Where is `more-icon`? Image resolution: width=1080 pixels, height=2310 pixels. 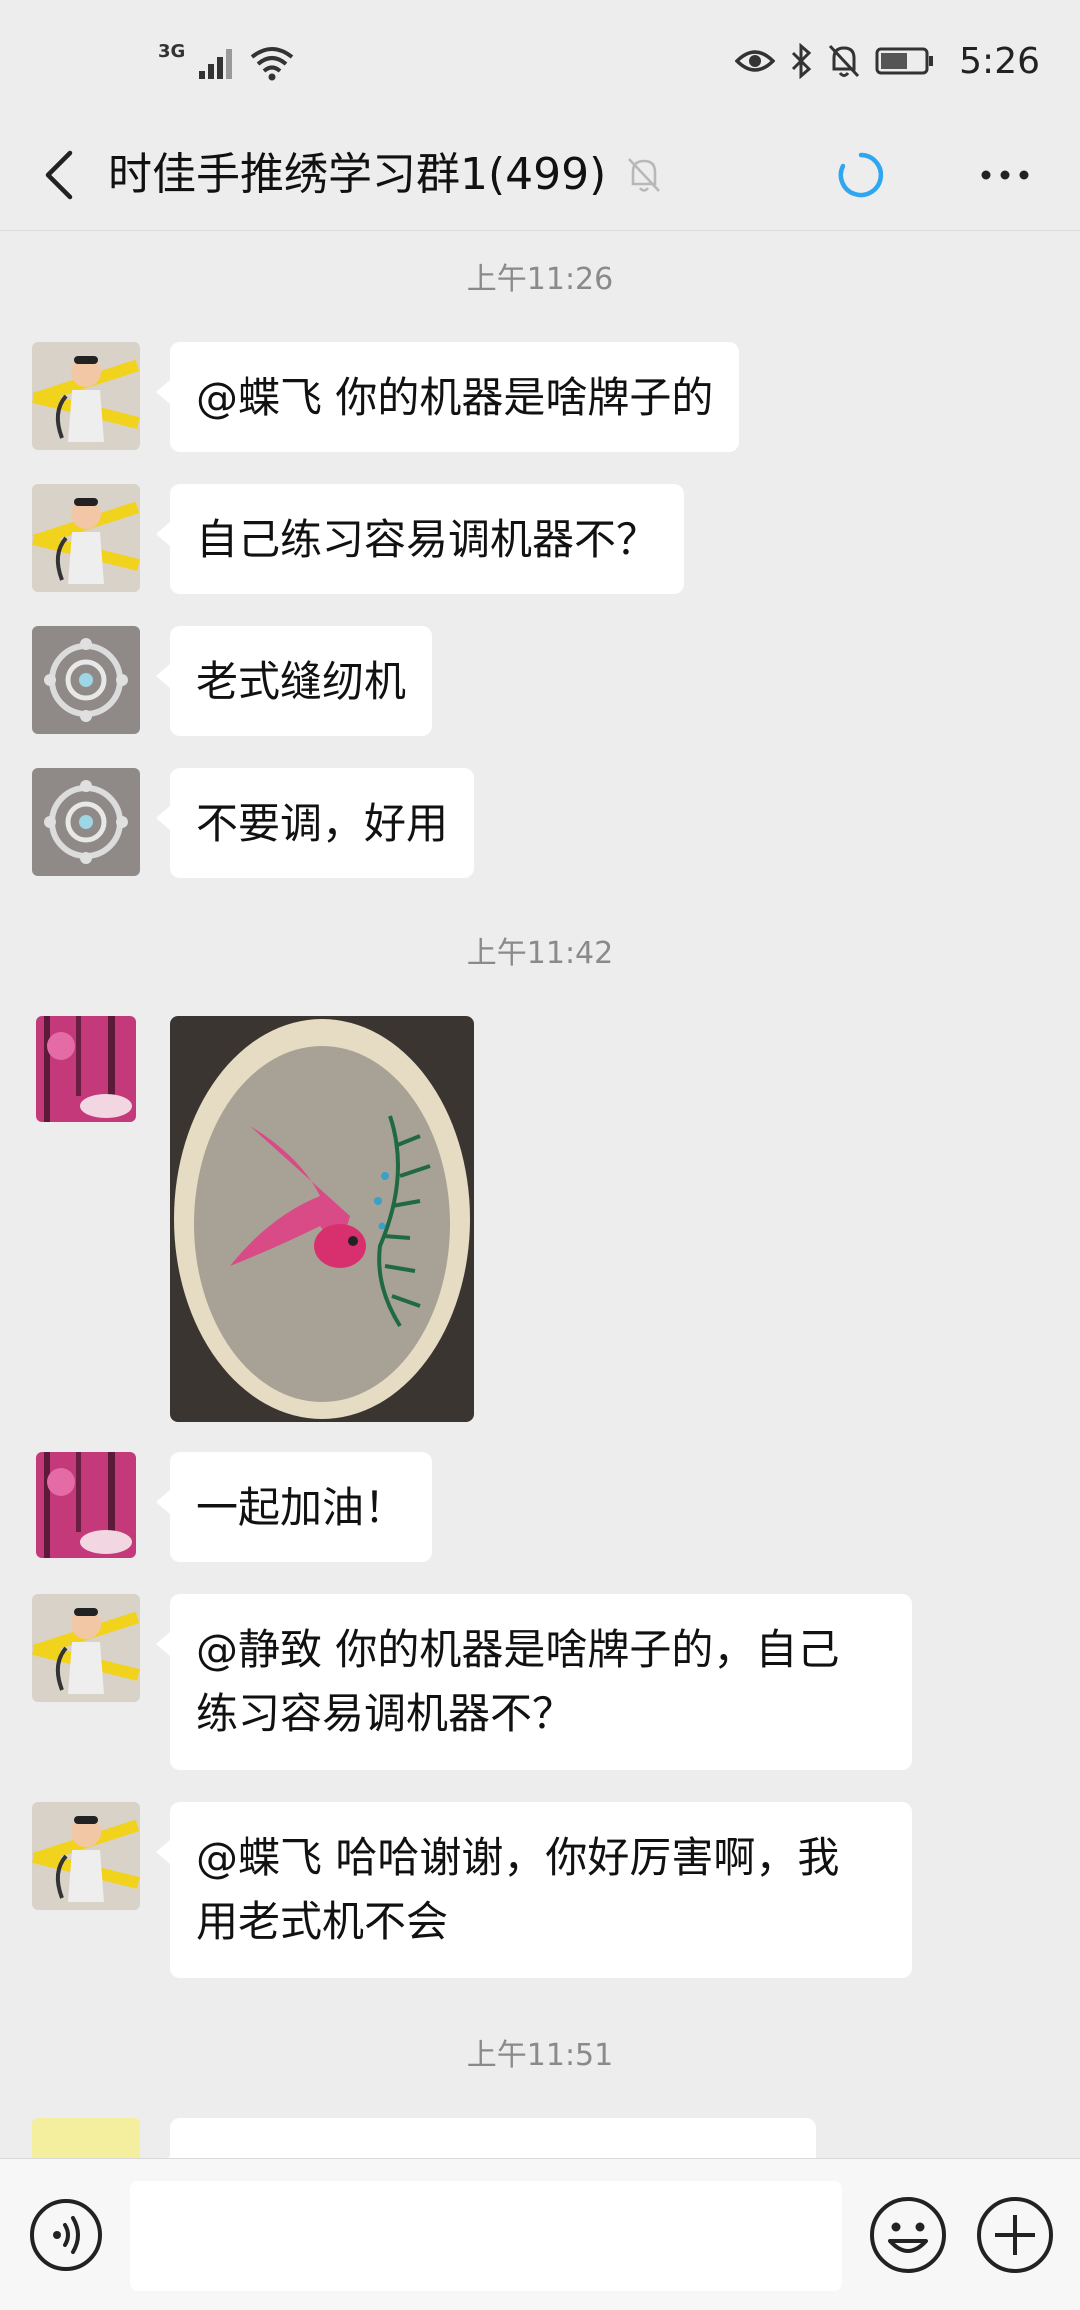 more-icon is located at coordinates (1005, 175).